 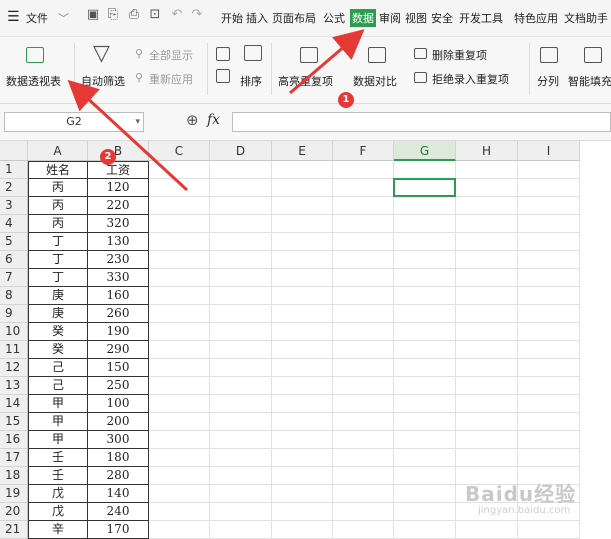 What do you see at coordinates (524, 510) in the screenshot?
I see `baidu-watermark-url: jingyan.baidu.com` at bounding box center [524, 510].